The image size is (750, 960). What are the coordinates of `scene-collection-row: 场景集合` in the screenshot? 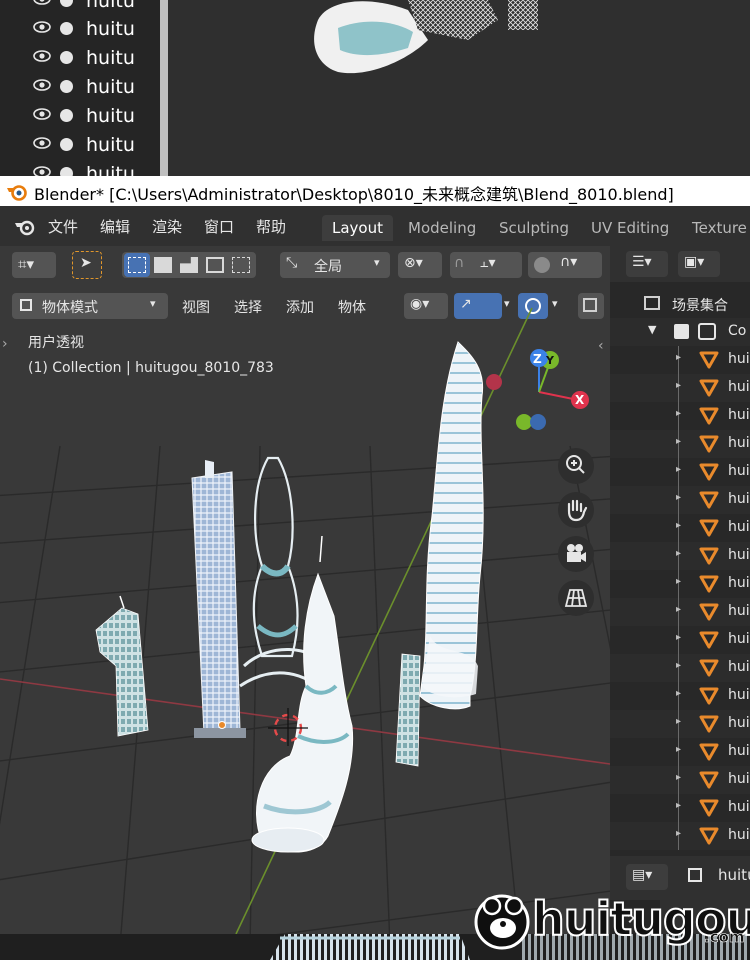 It's located at (680, 304).